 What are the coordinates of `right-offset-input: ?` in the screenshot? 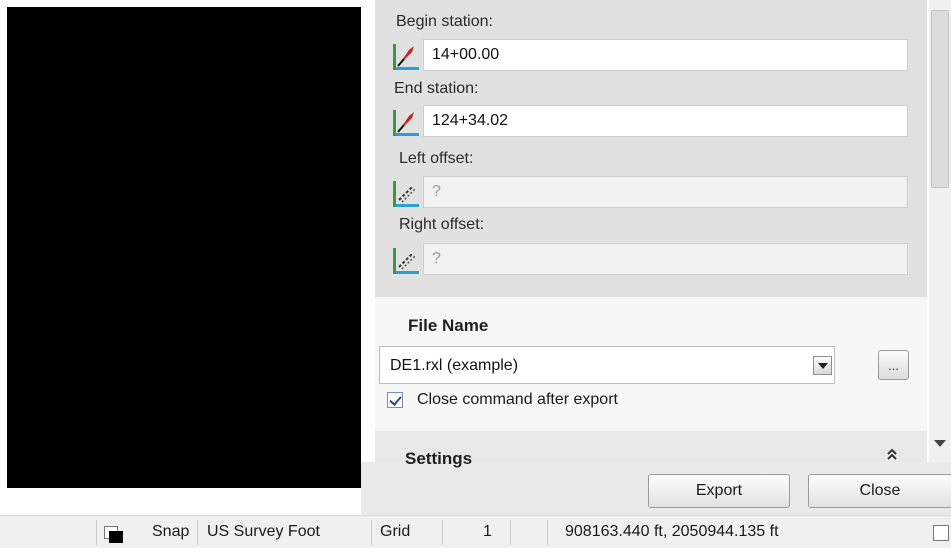 It's located at (665, 259).